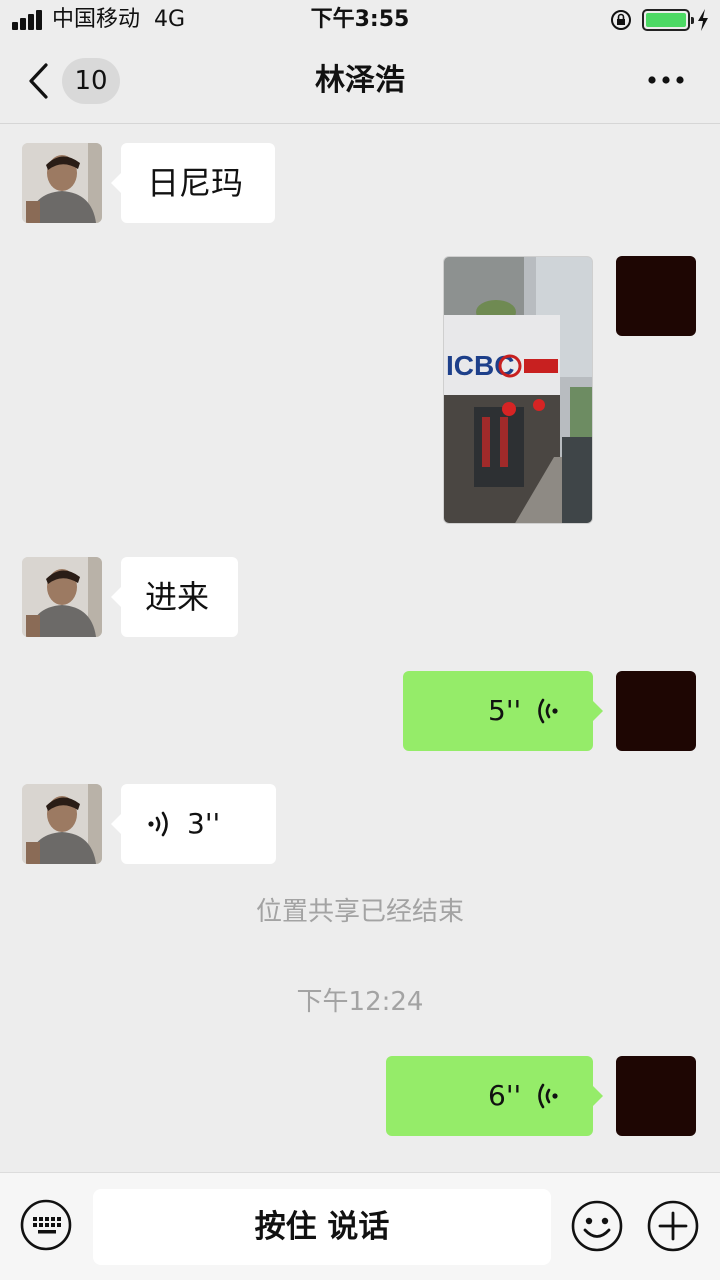 The width and height of the screenshot is (720, 1280). I want to click on chat-title: 林泽浩, so click(360, 80).